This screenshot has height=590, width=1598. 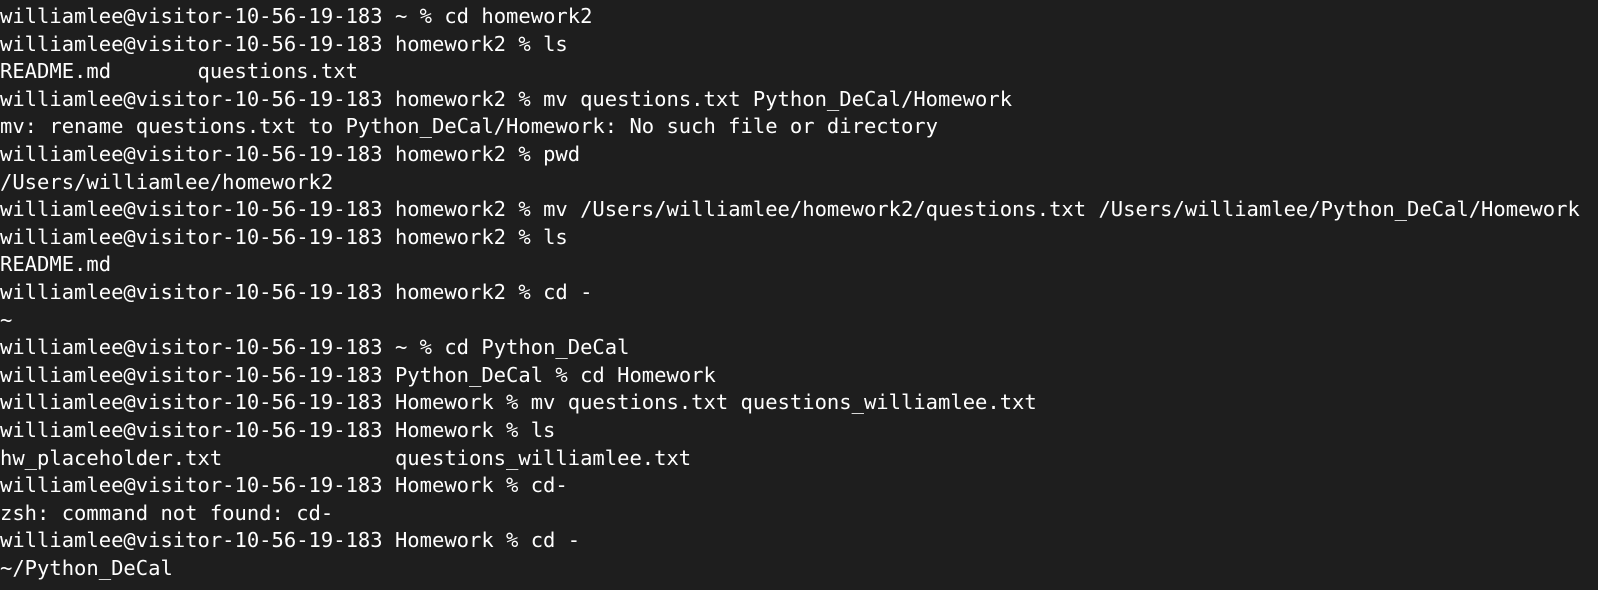 What do you see at coordinates (549, 485) in the screenshot?
I see `command-text: cd-` at bounding box center [549, 485].